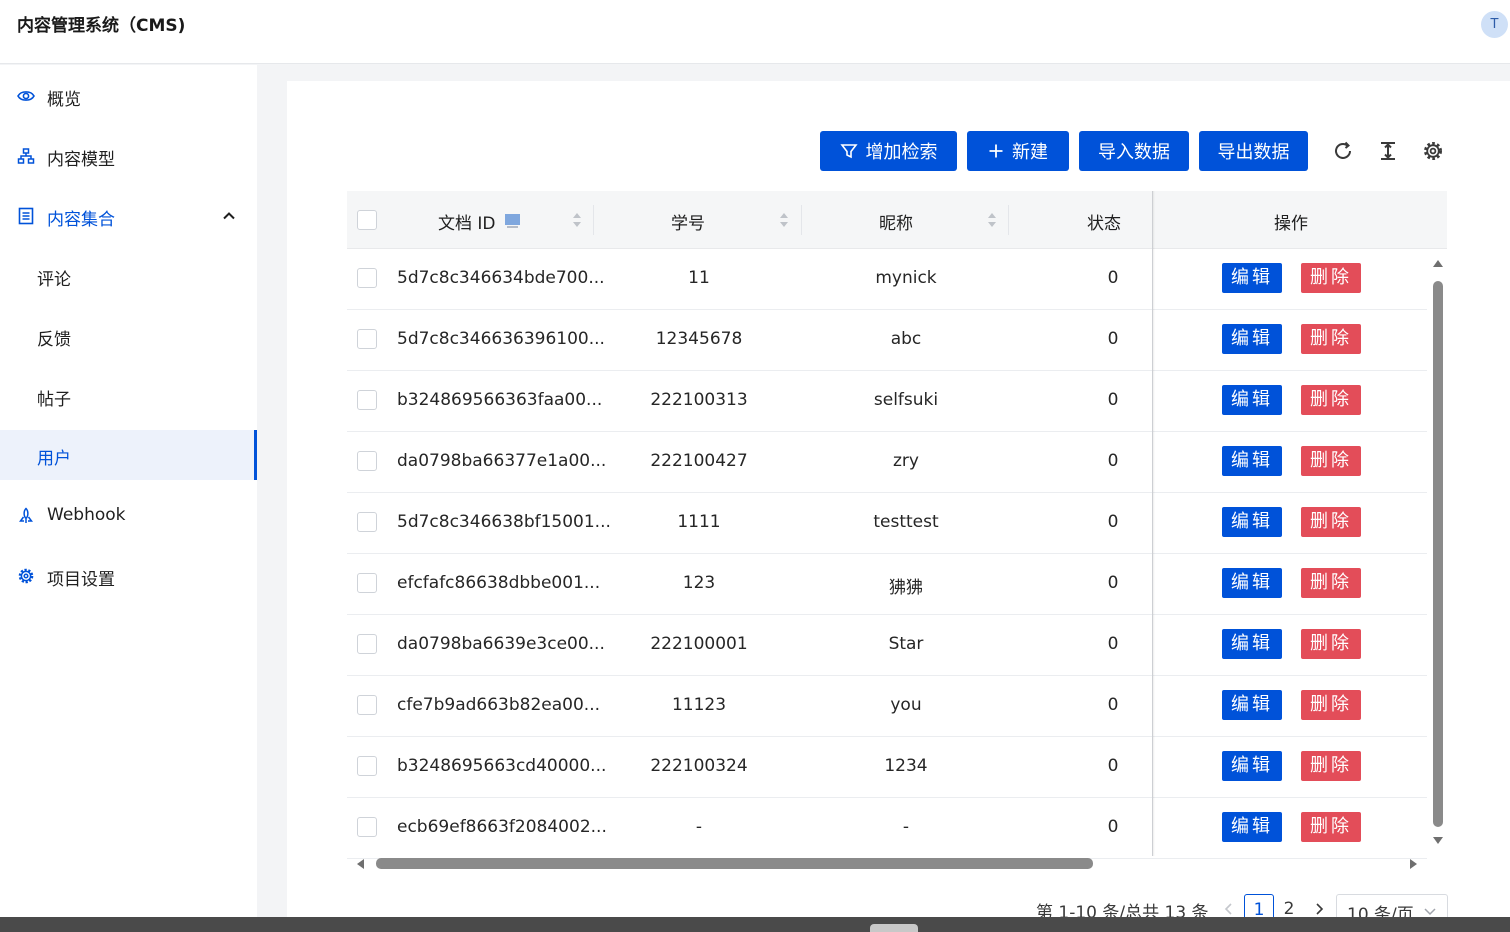 The height and width of the screenshot is (932, 1510). Describe the element at coordinates (688, 221) in the screenshot. I see `column-header-student-no: 学号` at that location.